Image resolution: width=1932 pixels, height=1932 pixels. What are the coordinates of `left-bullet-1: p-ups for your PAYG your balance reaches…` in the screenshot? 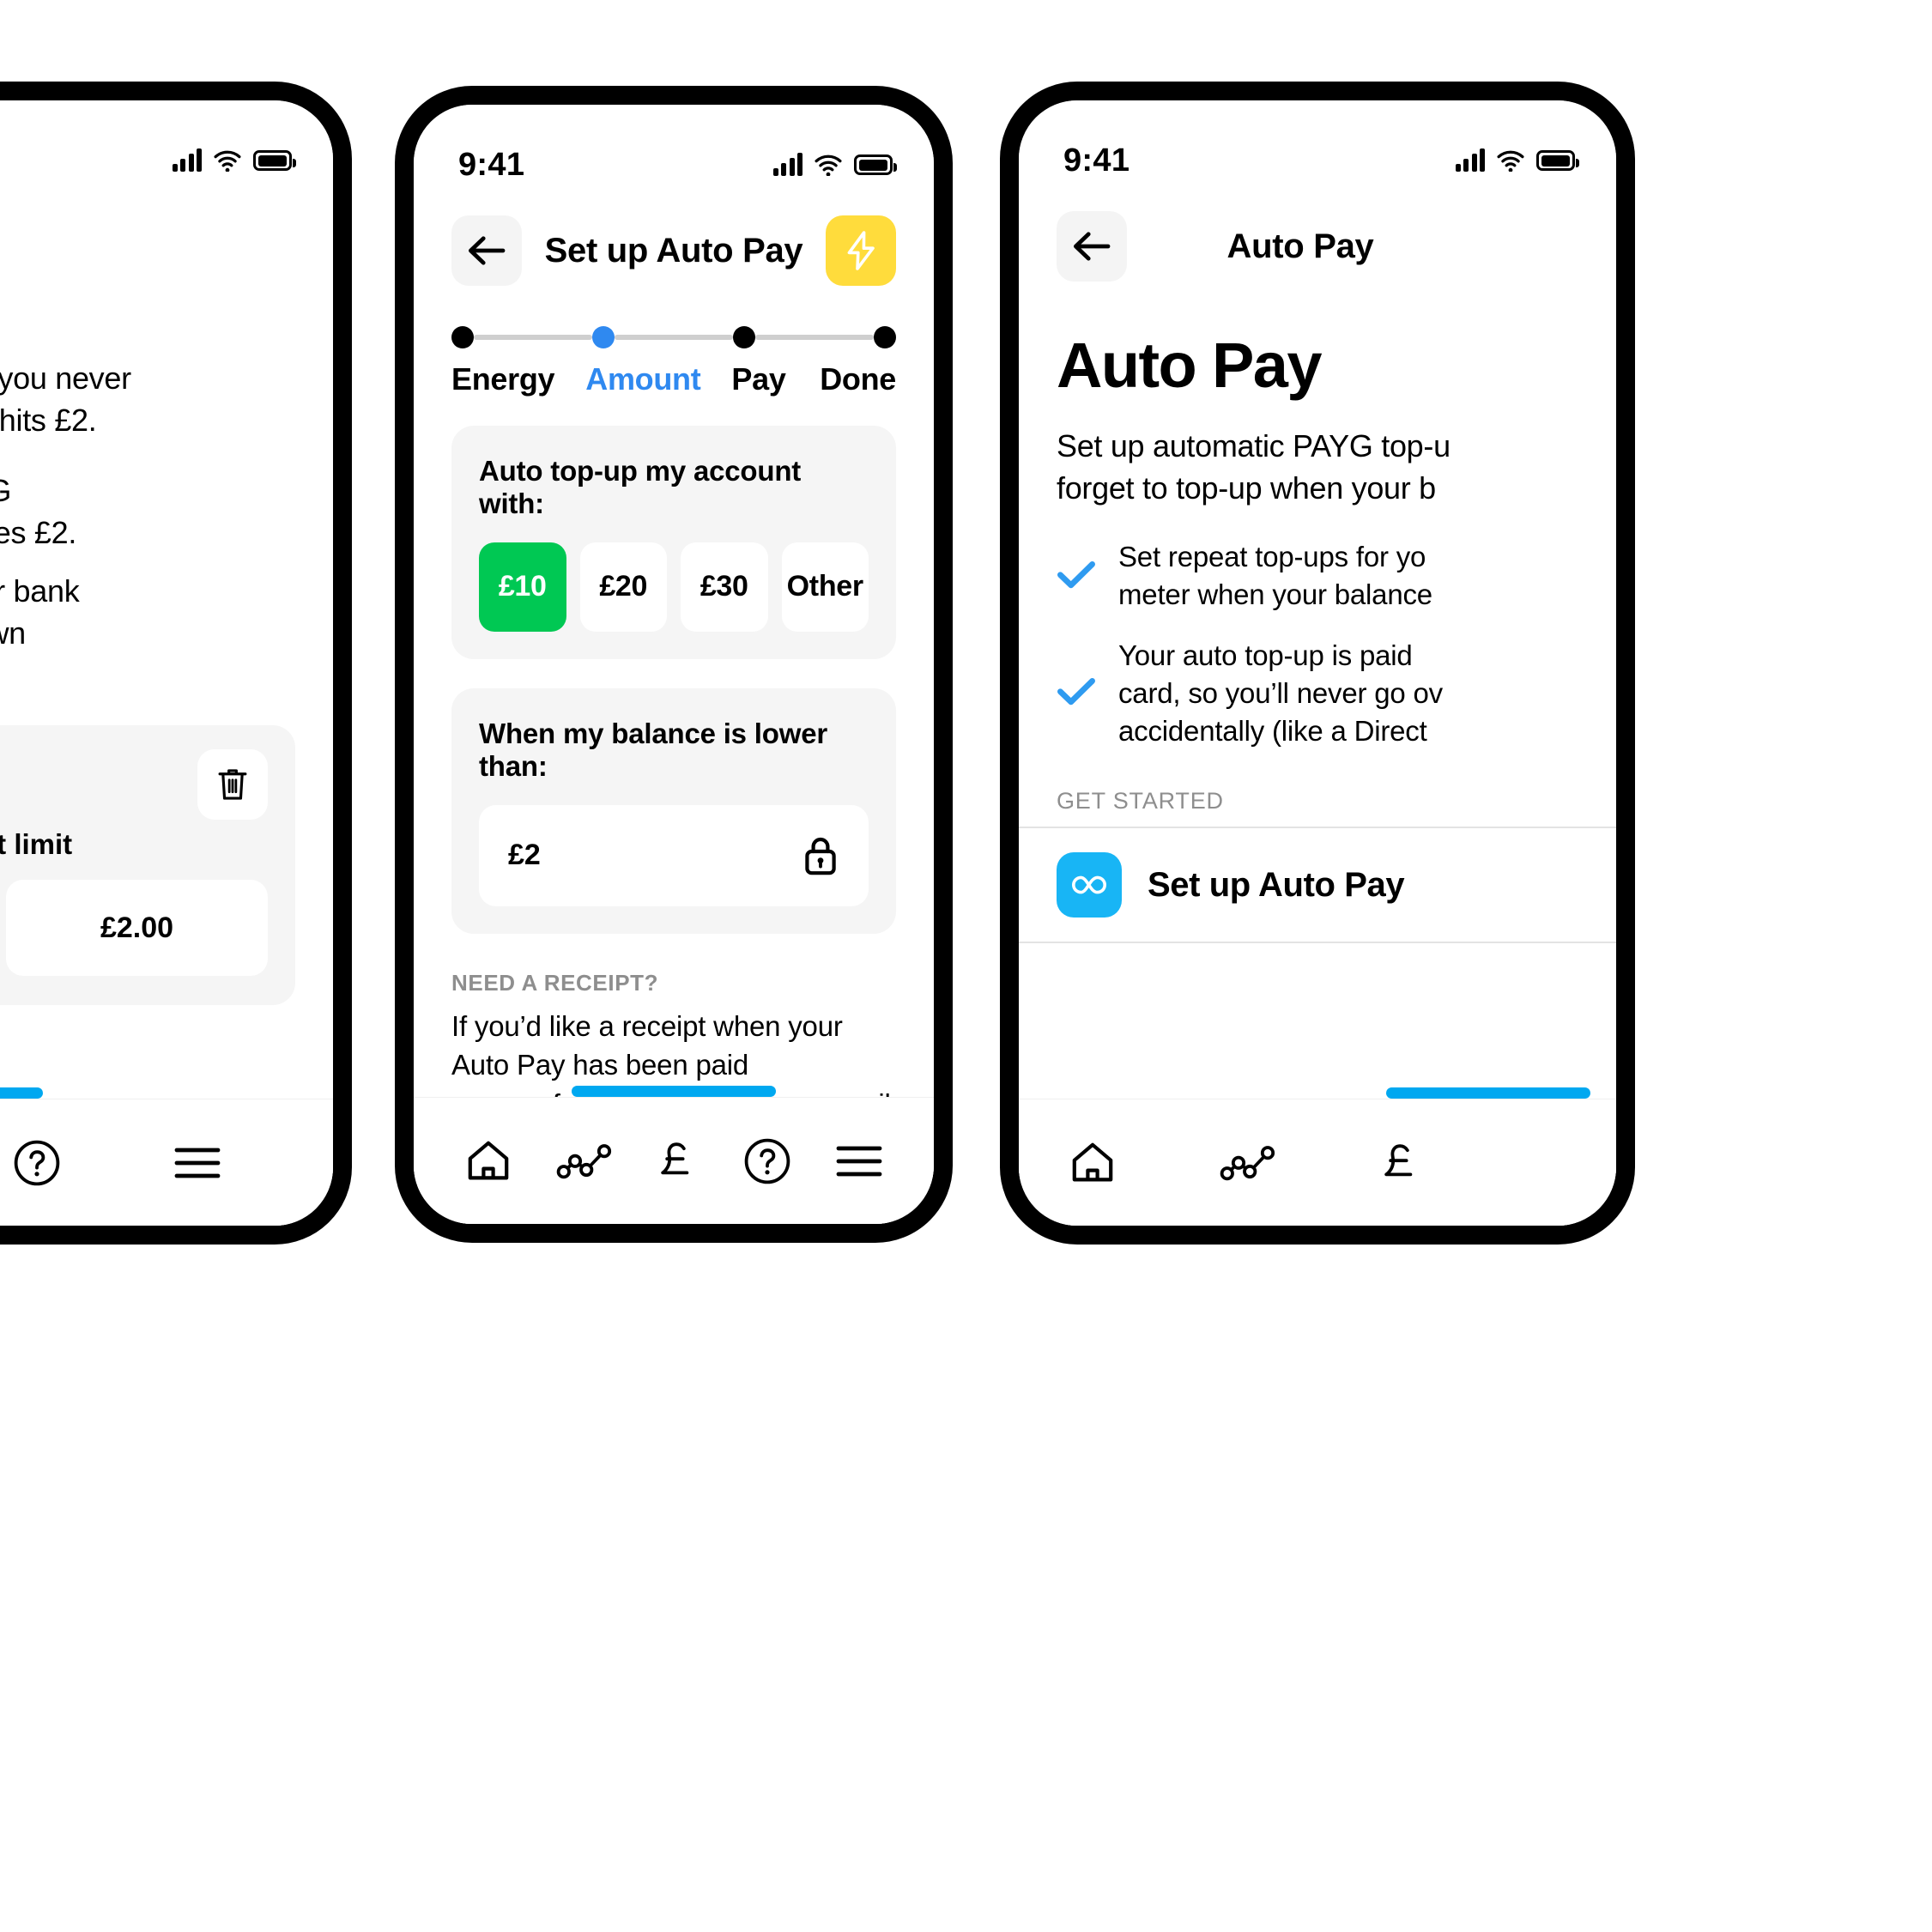 It's located at (38, 512).